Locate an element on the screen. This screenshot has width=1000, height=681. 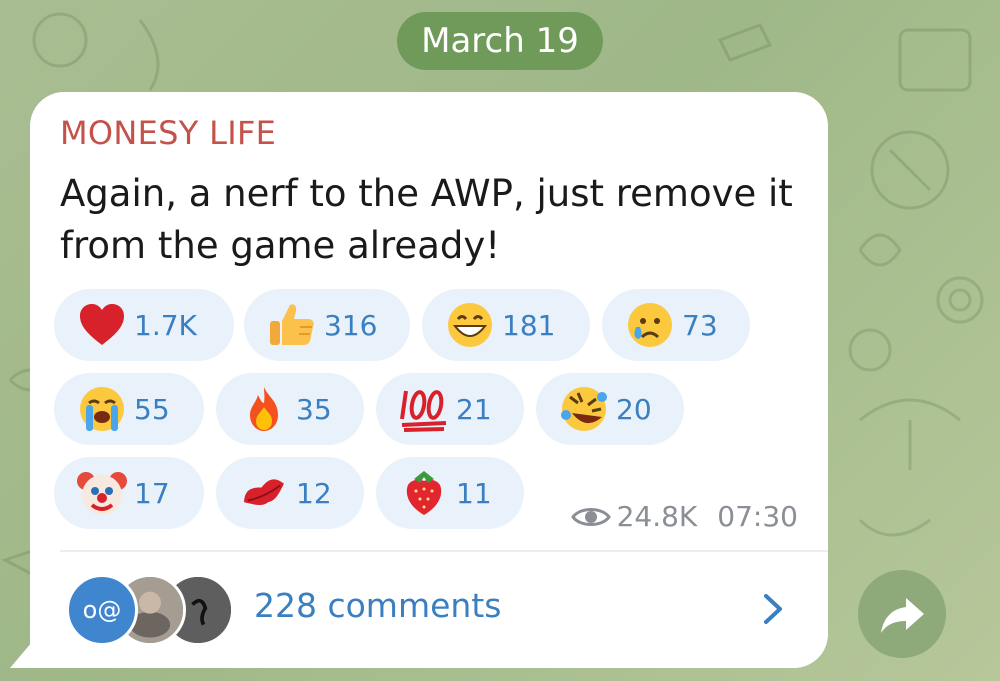
reaction-clown: 17 is located at coordinates (129, 493).